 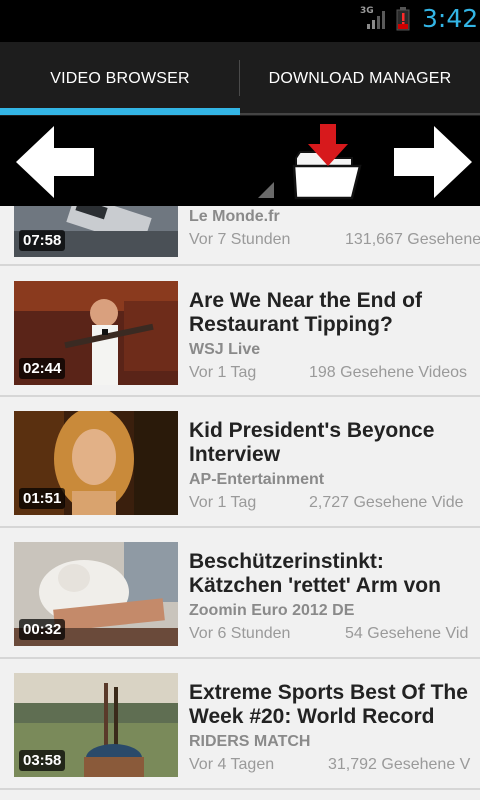 I want to click on tab-download-manager: DOWNLOAD MANAGER, so click(x=360, y=79).